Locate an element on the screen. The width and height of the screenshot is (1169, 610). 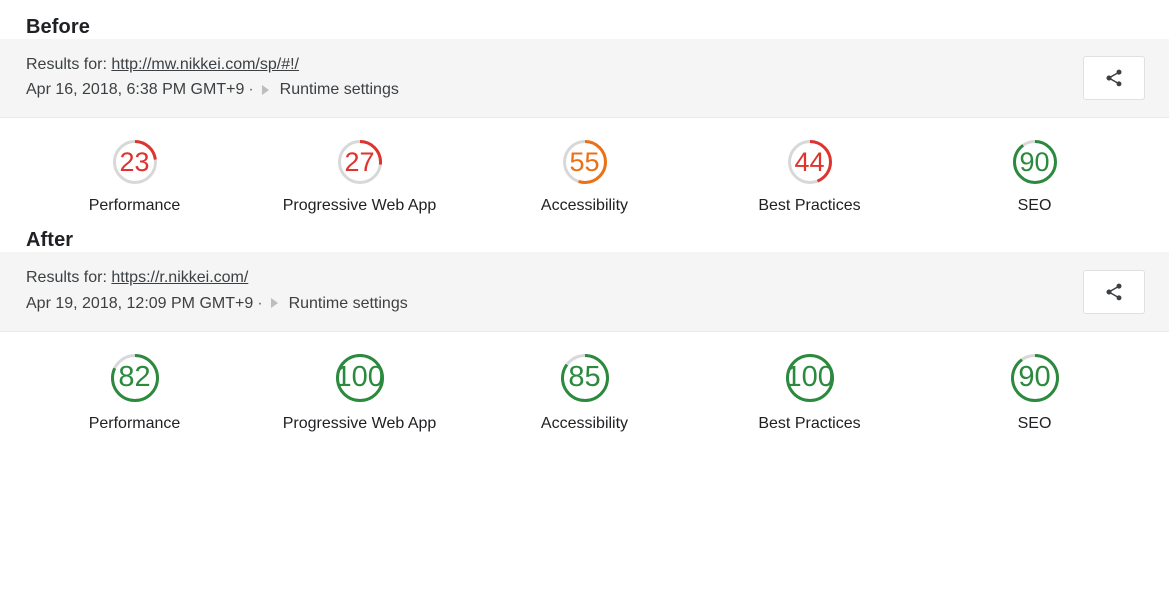
score-gauge-cell: 82 Performance is located at coordinates (134, 393).